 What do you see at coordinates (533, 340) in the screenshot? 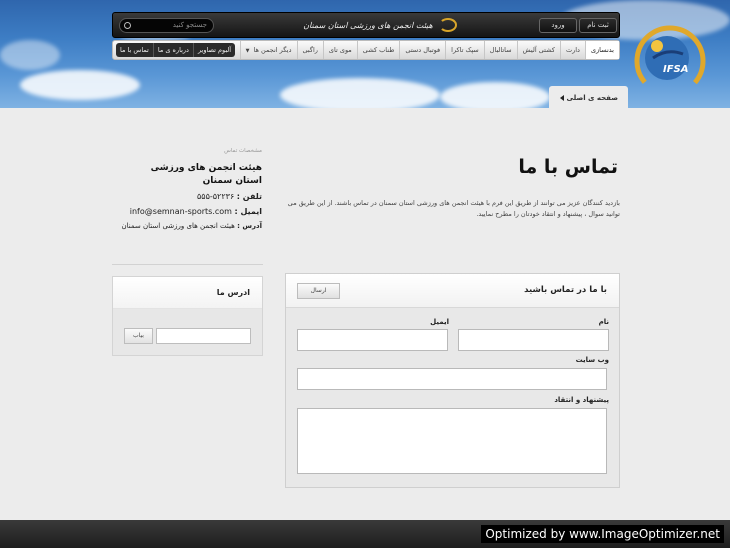
I see `name-field` at bounding box center [533, 340].